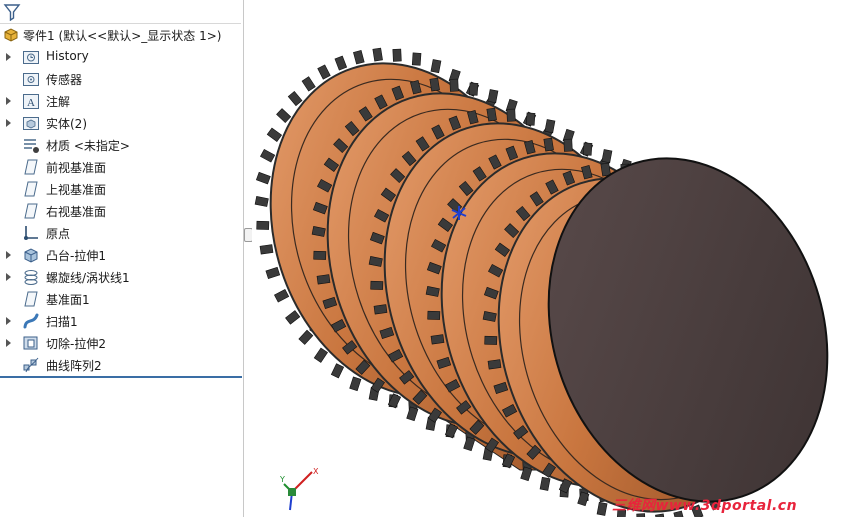  What do you see at coordinates (31, 57) in the screenshot?
I see `history-folder-icon` at bounding box center [31, 57].